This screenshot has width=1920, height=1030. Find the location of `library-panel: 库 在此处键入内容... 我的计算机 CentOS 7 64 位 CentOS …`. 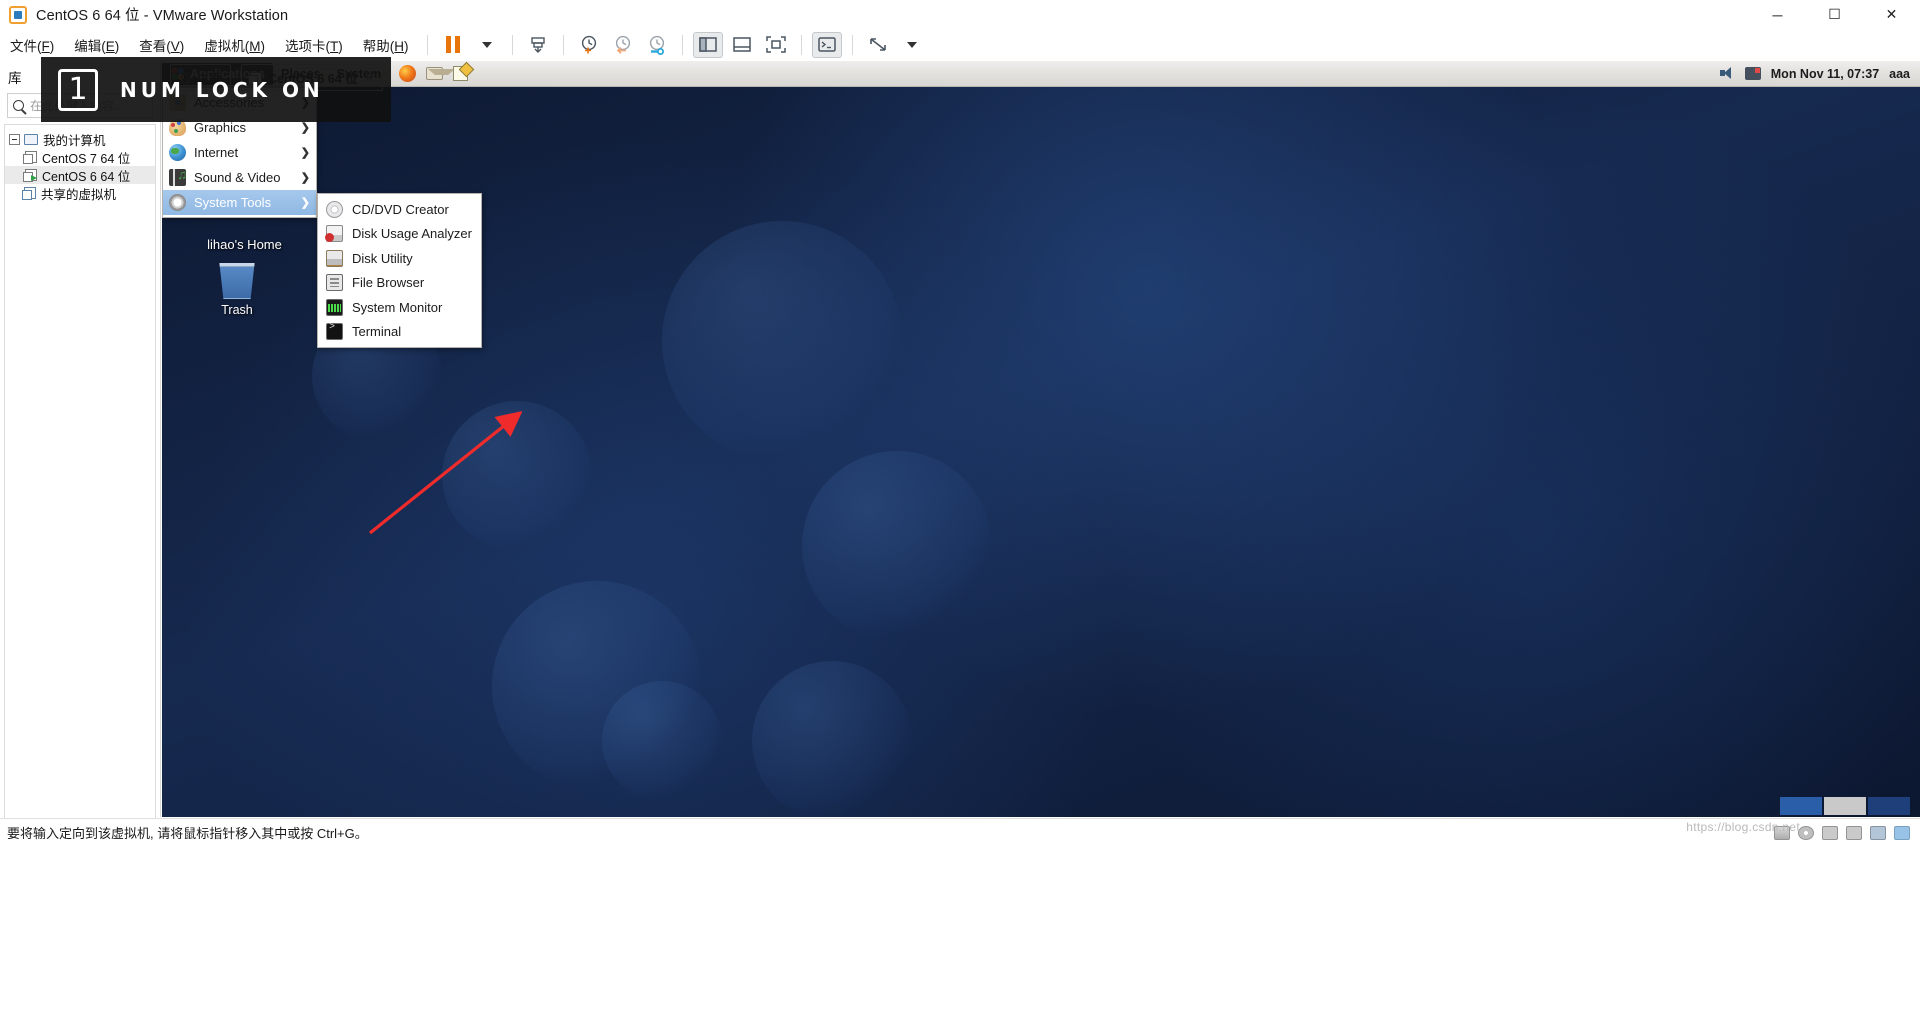

library-panel: 库 在此处键入内容... 我的计算机 CentOS 7 64 位 CentOS … is located at coordinates (80, 442).